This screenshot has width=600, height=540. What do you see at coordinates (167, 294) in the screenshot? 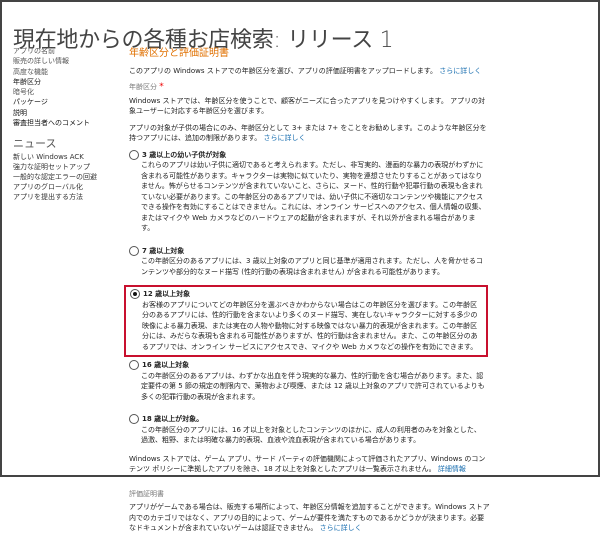
I see `option-label: 12 歳以上対象` at bounding box center [167, 294].